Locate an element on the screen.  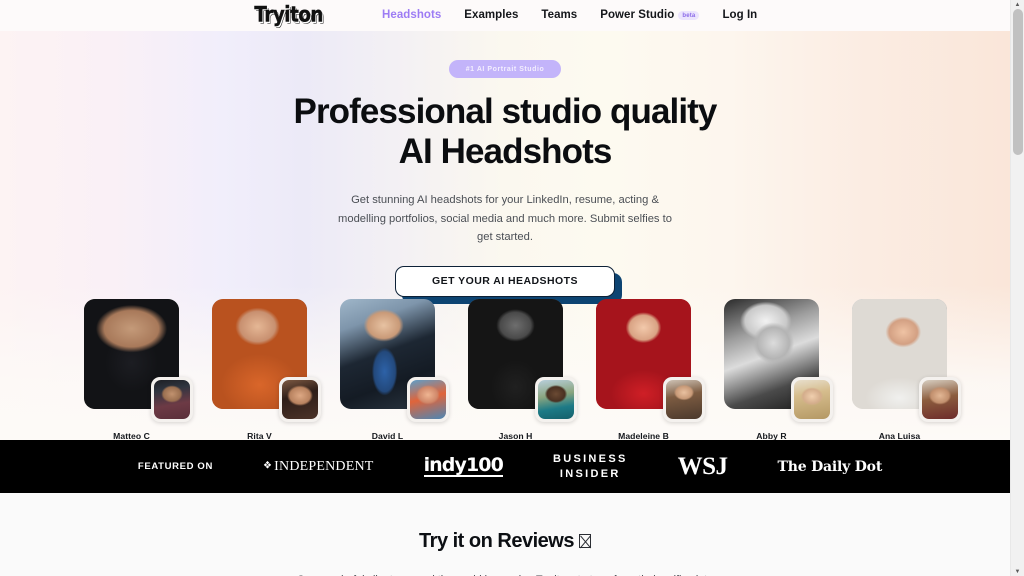
logo-wsj: WSJ is located at coordinates (703, 466).